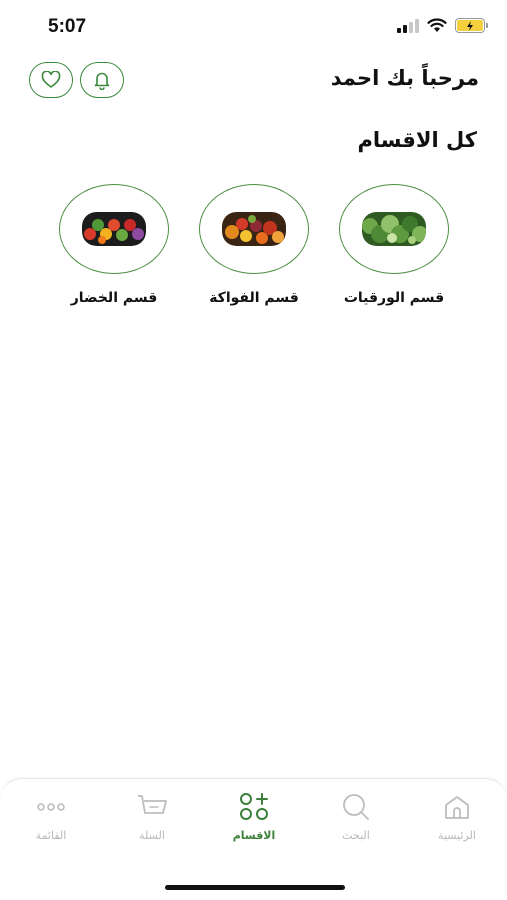  I want to click on signal-icon, so click(408, 25).